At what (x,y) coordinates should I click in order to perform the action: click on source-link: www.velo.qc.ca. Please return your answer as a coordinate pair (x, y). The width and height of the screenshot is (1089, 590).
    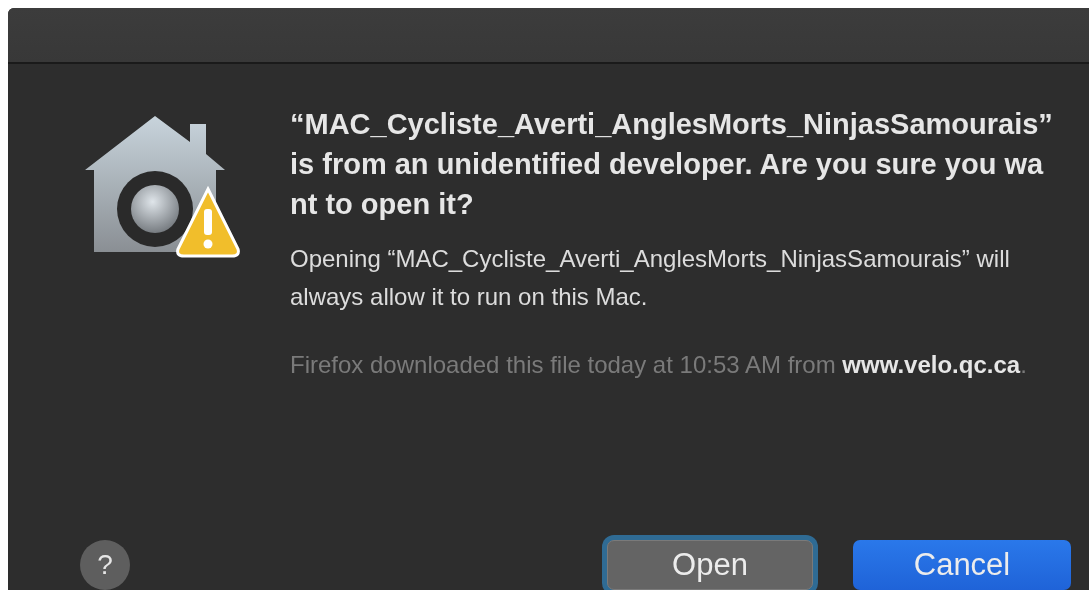
    Looking at the image, I should click on (931, 364).